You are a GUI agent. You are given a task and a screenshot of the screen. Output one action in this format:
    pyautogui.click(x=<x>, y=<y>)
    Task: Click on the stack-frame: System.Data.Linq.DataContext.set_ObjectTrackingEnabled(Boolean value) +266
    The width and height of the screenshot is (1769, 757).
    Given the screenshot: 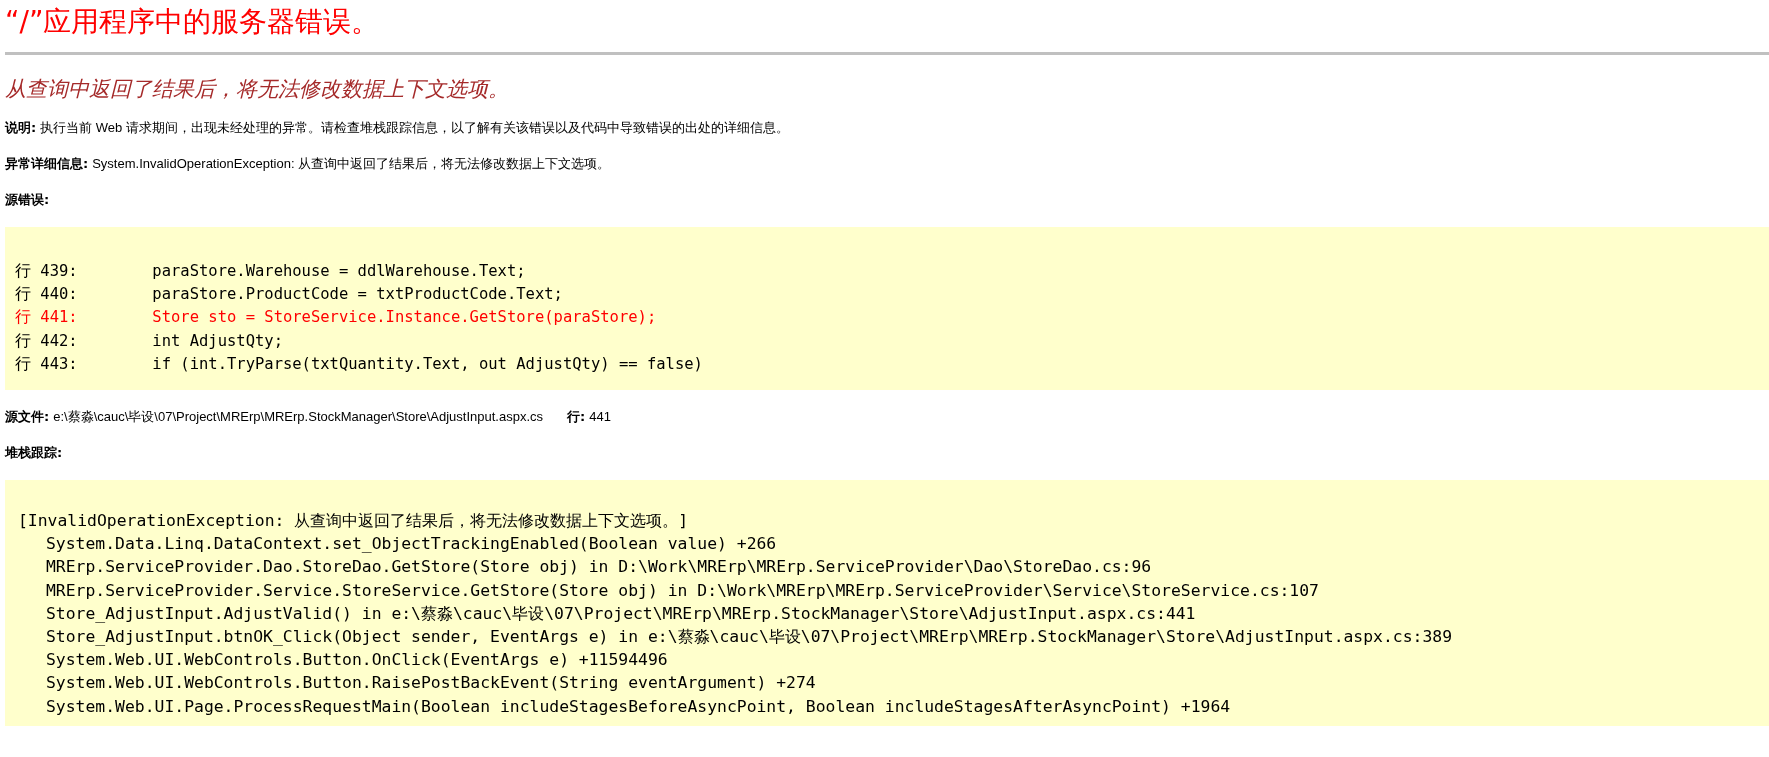 What is the action you would take?
    pyautogui.click(x=397, y=544)
    